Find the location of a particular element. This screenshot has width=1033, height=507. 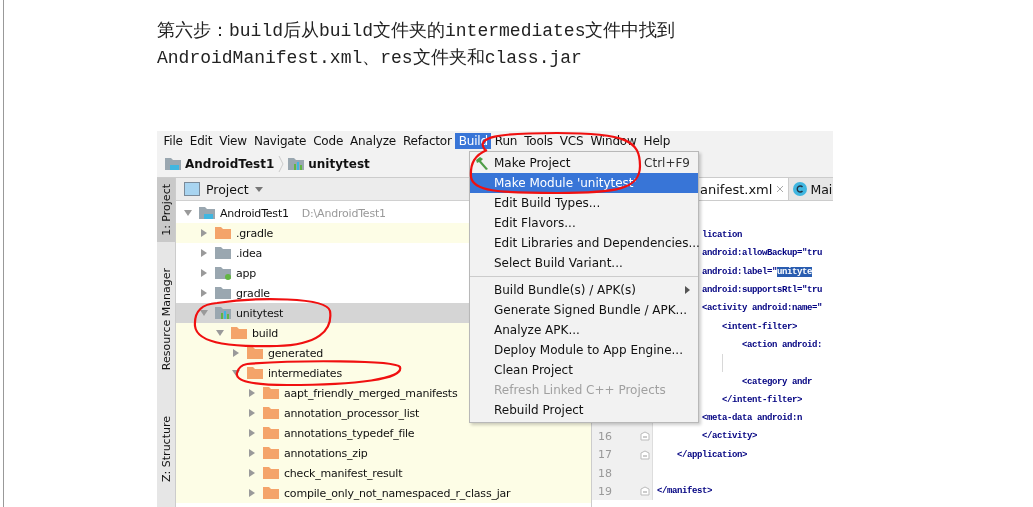

tree-item-label: .idea is located at coordinates (249, 253).